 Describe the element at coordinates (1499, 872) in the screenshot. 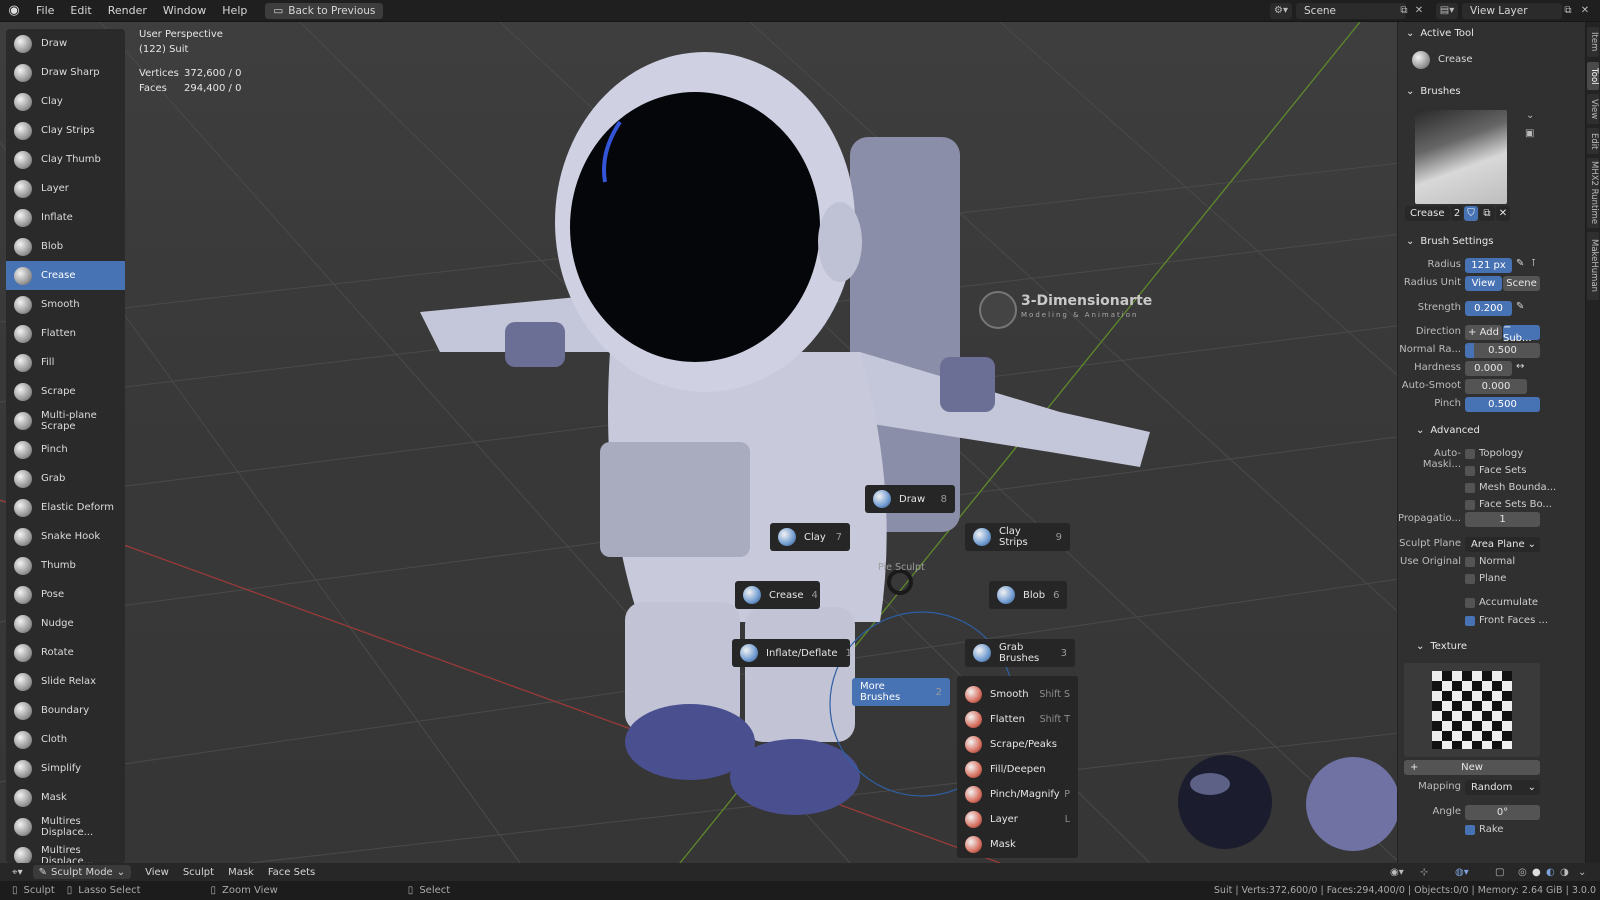

I see `xray-icon: ▢` at that location.